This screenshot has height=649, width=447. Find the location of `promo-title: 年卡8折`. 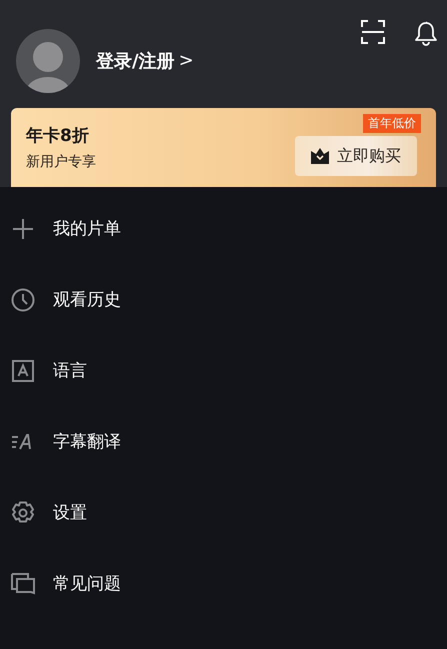

promo-title: 年卡8折 is located at coordinates (58, 135).